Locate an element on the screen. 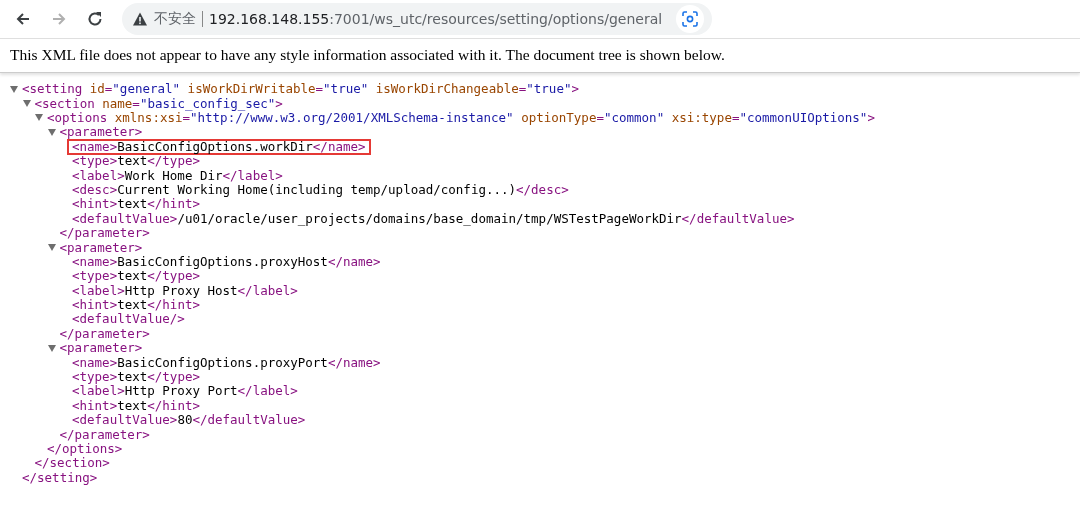 The width and height of the screenshot is (1080, 520). xml-line: <defaultValue>80</defaultValue> is located at coordinates (189, 420).